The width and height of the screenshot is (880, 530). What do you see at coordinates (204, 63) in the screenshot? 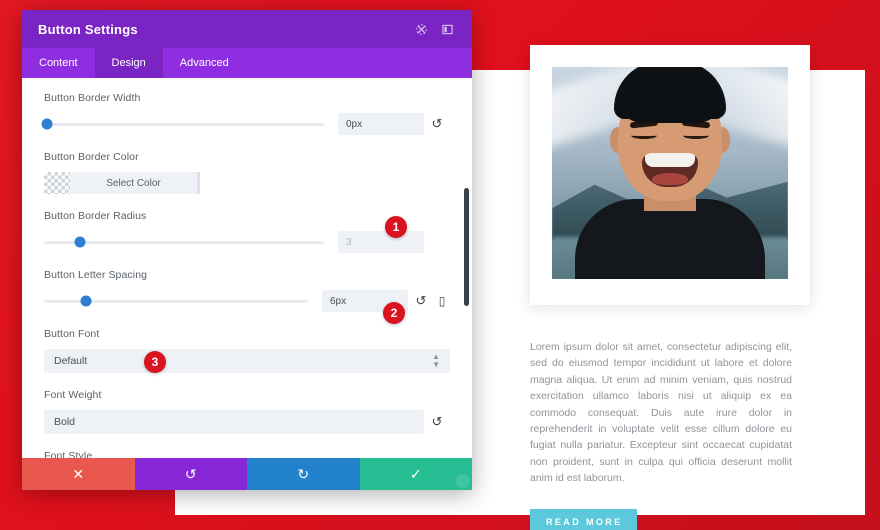
I see `tab-advanced: Advanced` at bounding box center [204, 63].